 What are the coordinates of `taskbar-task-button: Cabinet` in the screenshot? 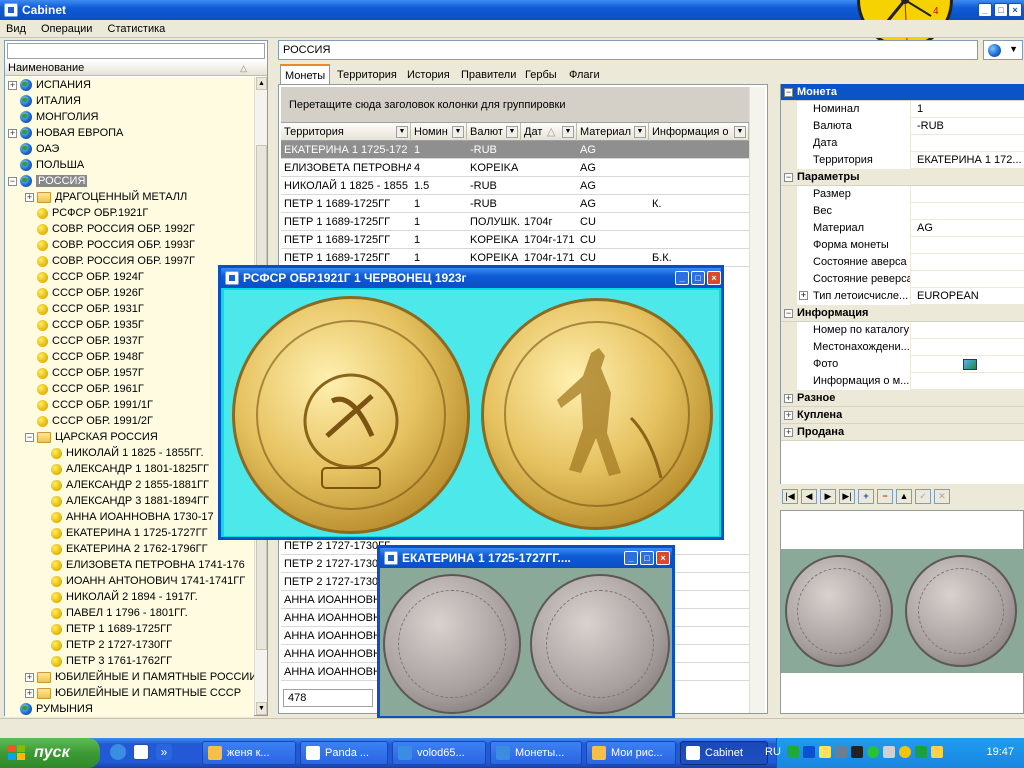 It's located at (724, 753).